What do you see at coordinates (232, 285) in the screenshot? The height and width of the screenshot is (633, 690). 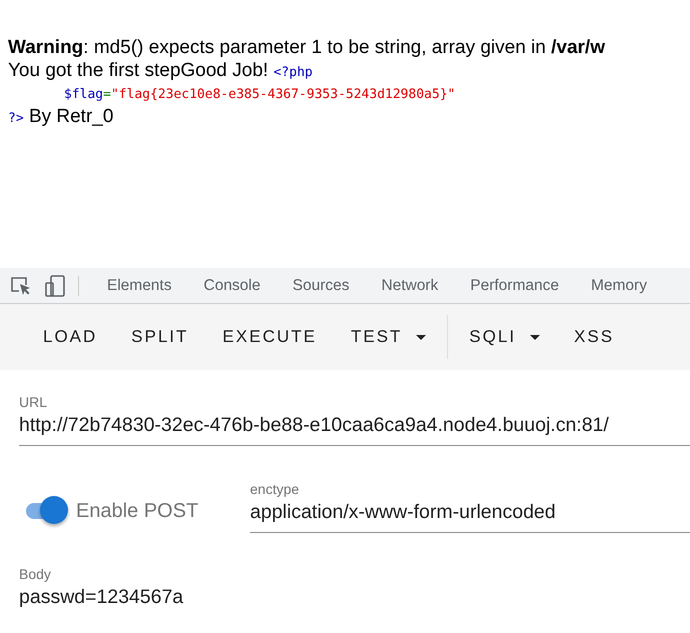 I see `devtools-tab: Console` at bounding box center [232, 285].